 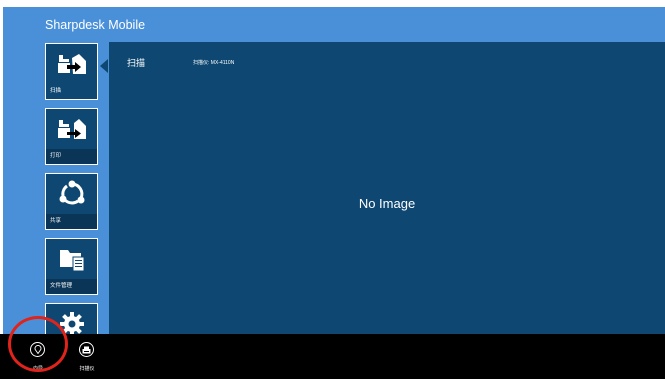 I want to click on nav-tile-file-management: 文件管理, so click(x=71, y=266).